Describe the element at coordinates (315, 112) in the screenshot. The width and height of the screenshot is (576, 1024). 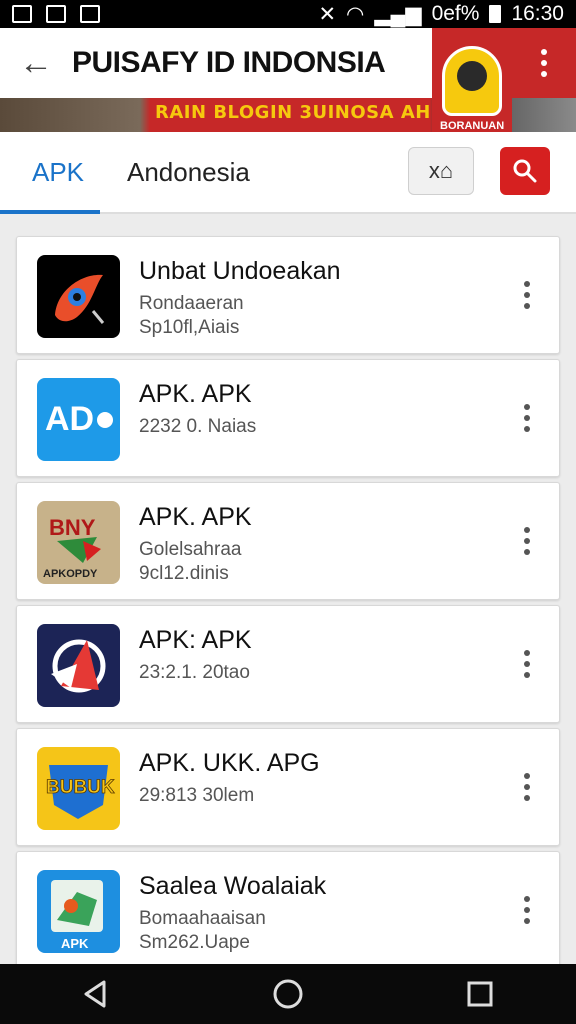
I see `banner-text: RAIN BLOGIN 3UINOSA AHNAK` at that location.